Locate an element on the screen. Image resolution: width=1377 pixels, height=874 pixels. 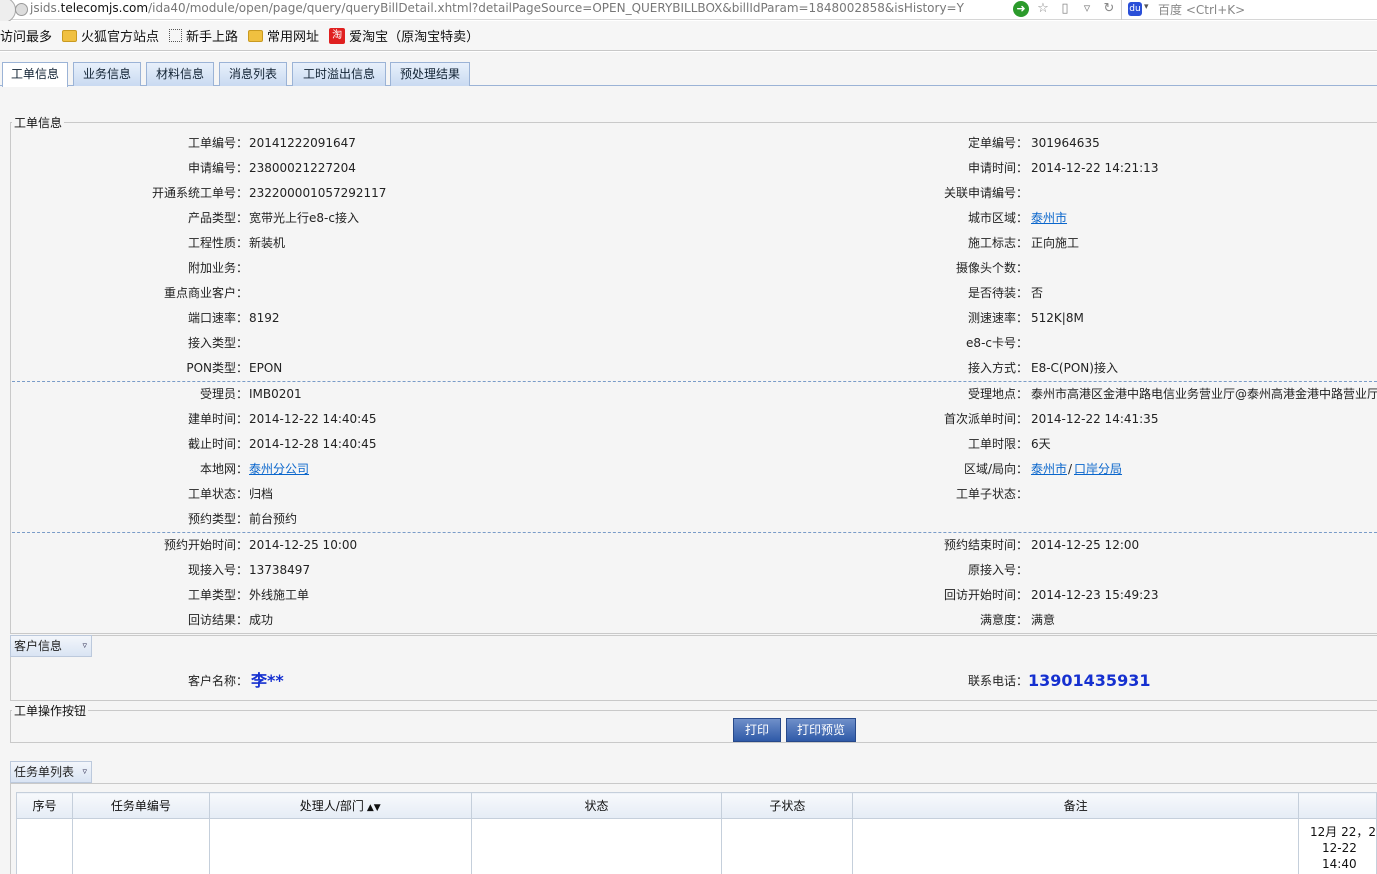
time-line: 14:40 is located at coordinates (1339, 864).